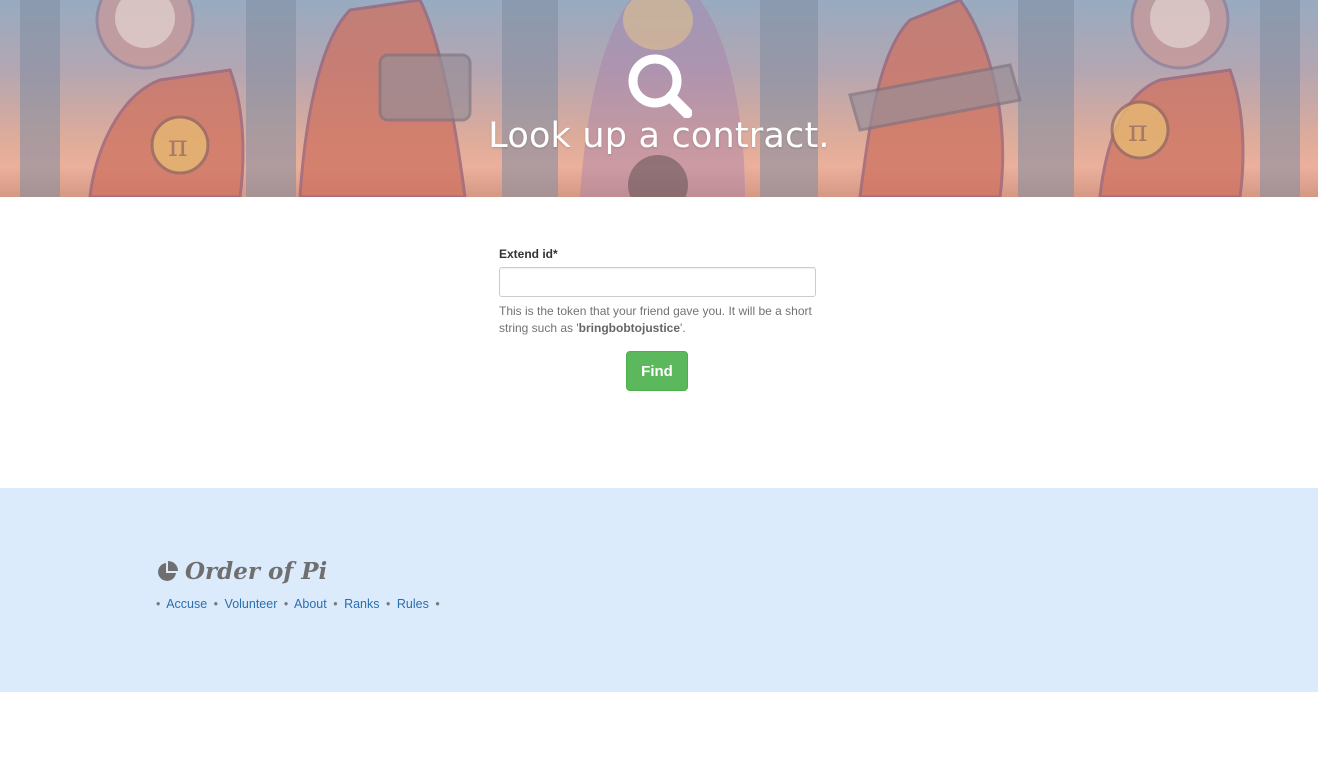 This screenshot has height=778, width=1318. Describe the element at coordinates (660, 86) in the screenshot. I see `search-icon` at that location.